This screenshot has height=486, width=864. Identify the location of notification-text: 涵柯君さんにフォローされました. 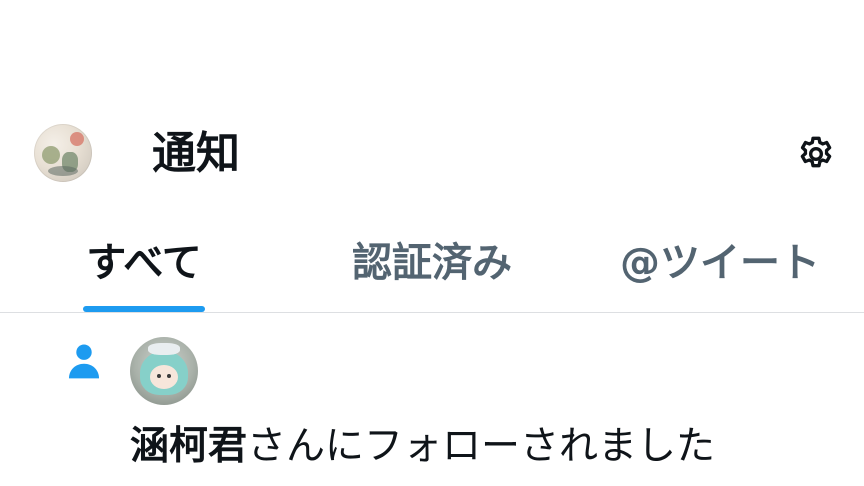
(422, 447).